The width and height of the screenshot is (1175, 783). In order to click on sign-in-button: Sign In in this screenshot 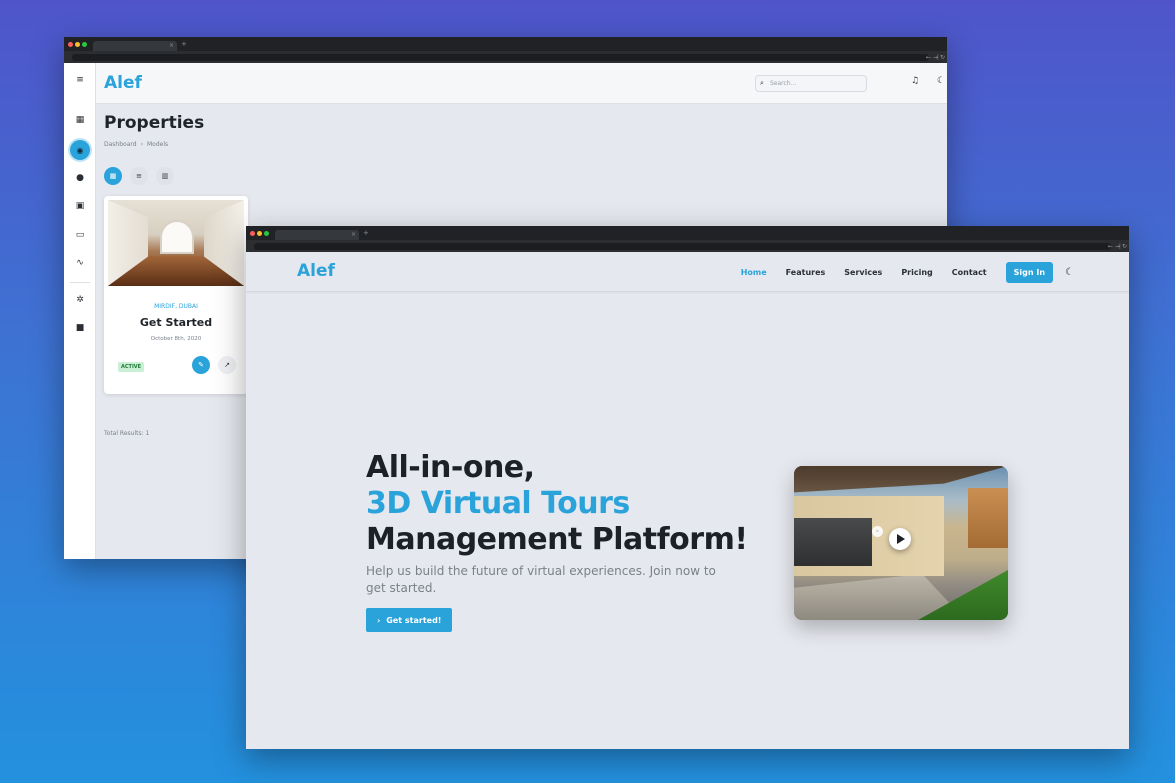, I will do `click(1029, 272)`.